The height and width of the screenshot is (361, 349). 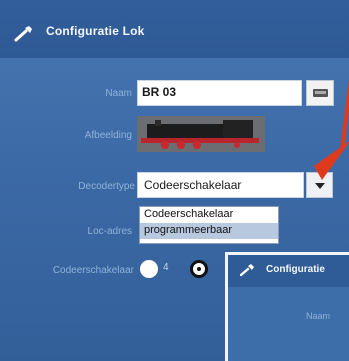 What do you see at coordinates (331, 129) in the screenshot?
I see `red-arrow` at bounding box center [331, 129].